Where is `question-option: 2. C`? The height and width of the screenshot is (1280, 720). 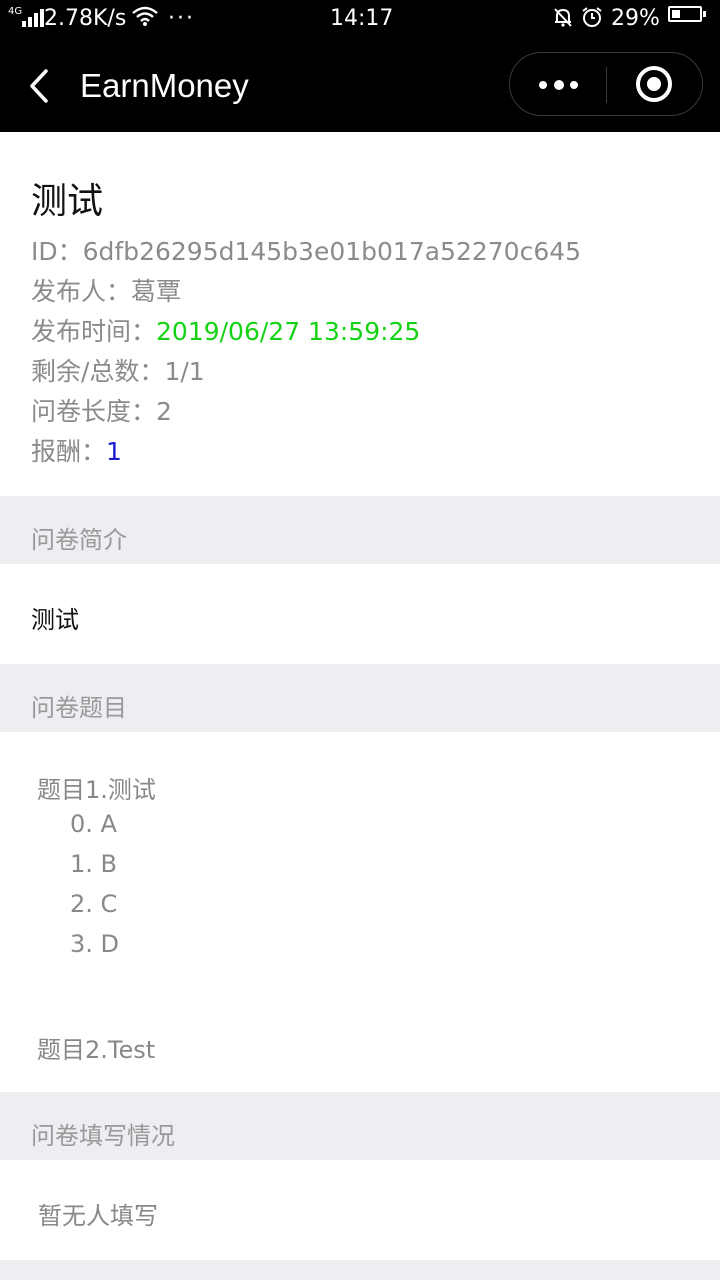
question-option: 2. C is located at coordinates (94, 904).